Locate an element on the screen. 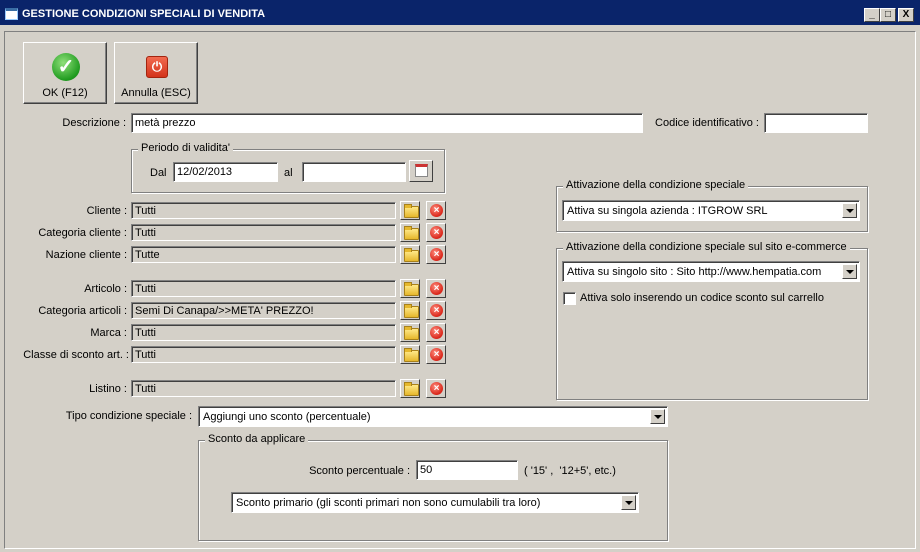 This screenshot has height=552, width=920. nazione-cliente-field: Tutte is located at coordinates (263, 254).